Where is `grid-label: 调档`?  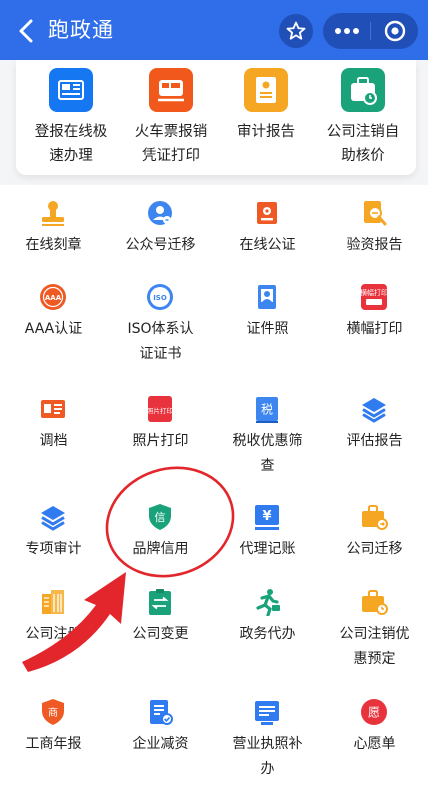 grid-label: 调档 is located at coordinates (53, 441).